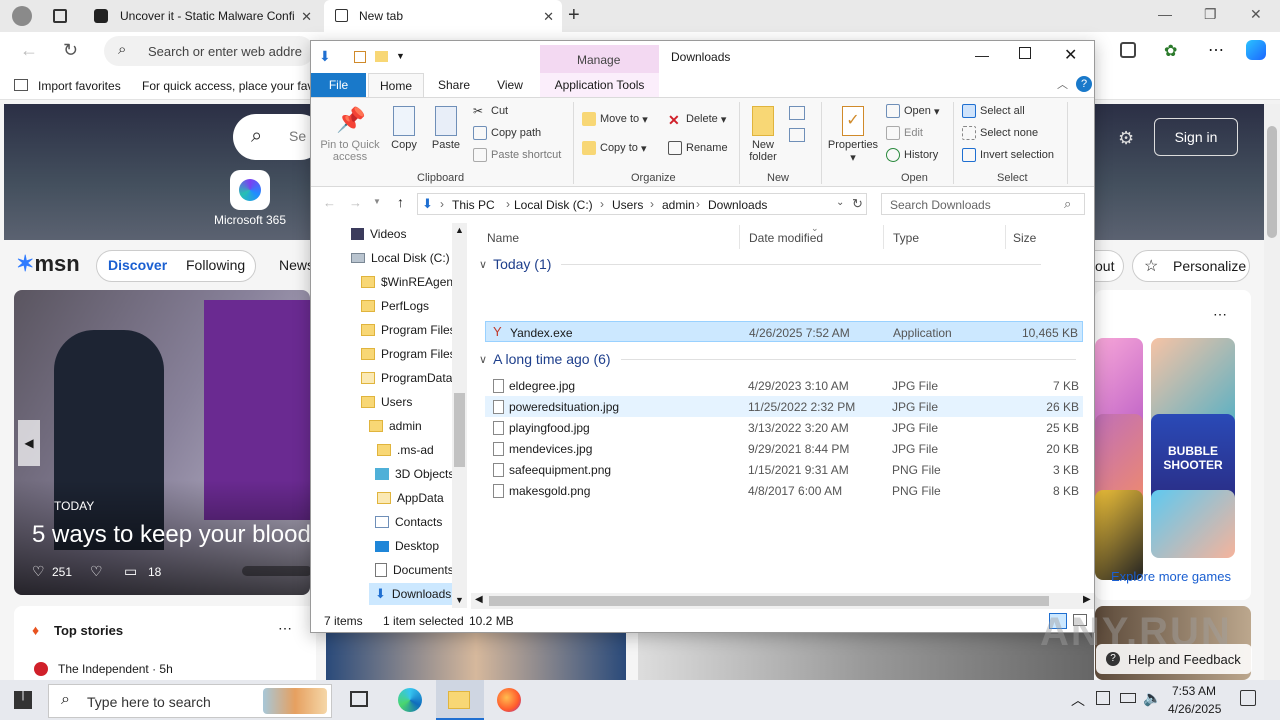 This screenshot has width=1280, height=720. I want to click on file-list-scrollbar: ◀ ▶, so click(782, 601).